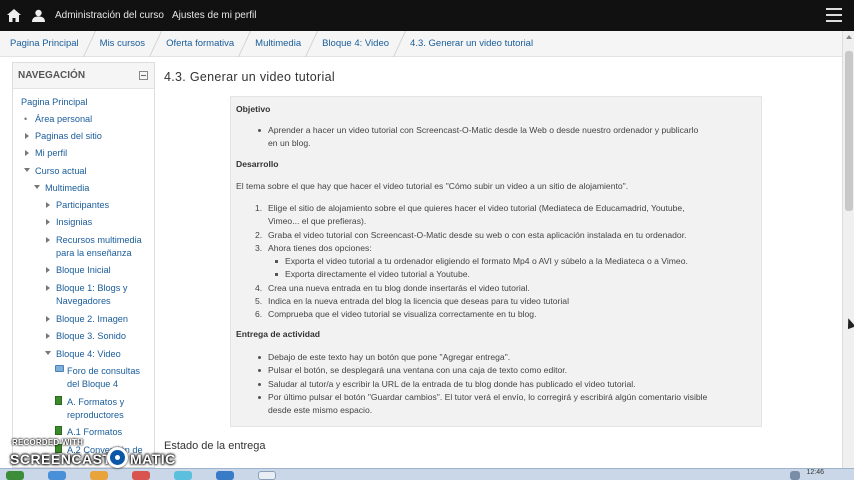 This screenshot has width=854, height=480. What do you see at coordinates (257, 164) in the screenshot?
I see `desarrollo-heading: Desarrollo` at bounding box center [257, 164].